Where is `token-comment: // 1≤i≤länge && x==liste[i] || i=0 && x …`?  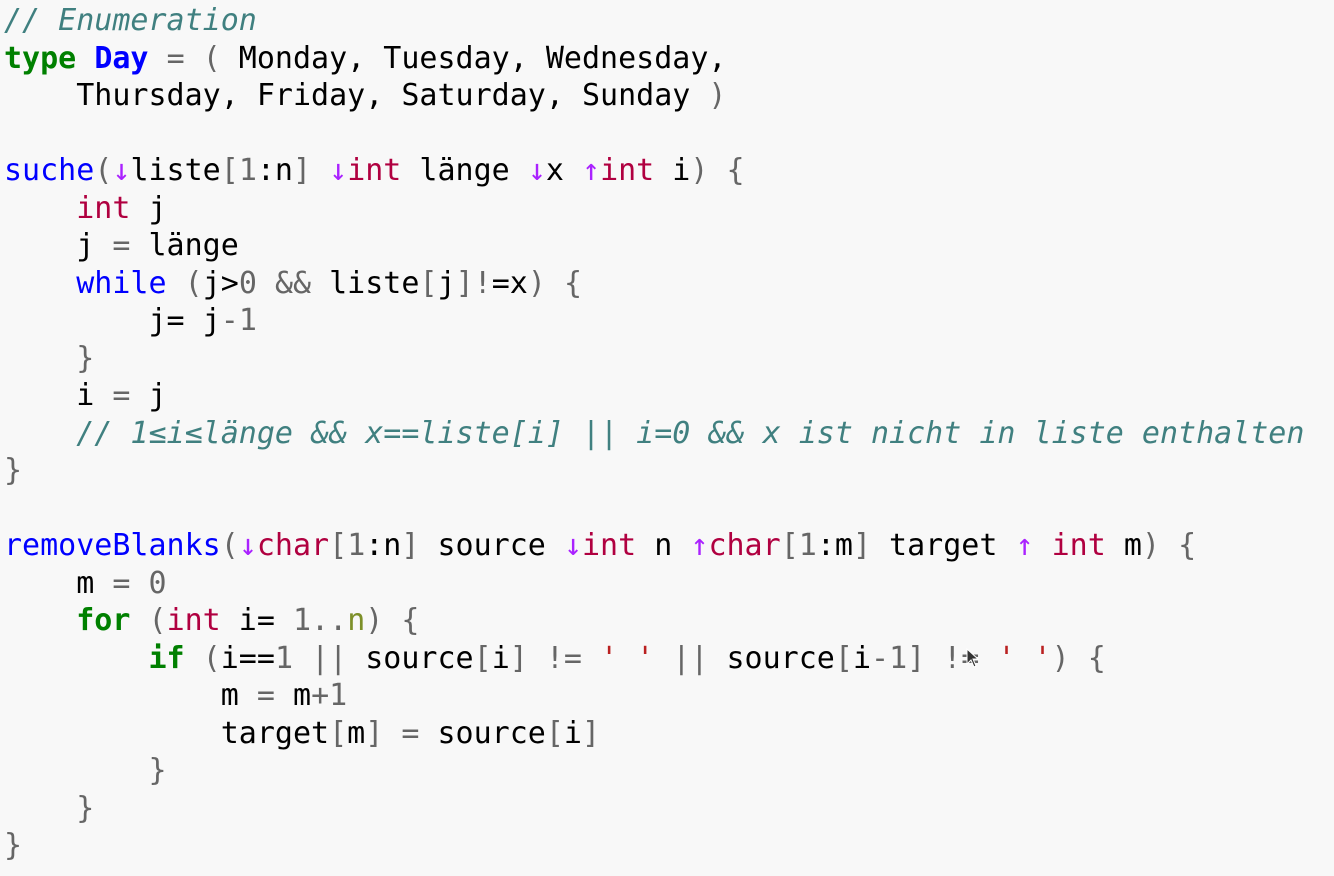 token-comment: // 1≤i≤länge && x==liste[i] || i=0 && x … is located at coordinates (690, 433).